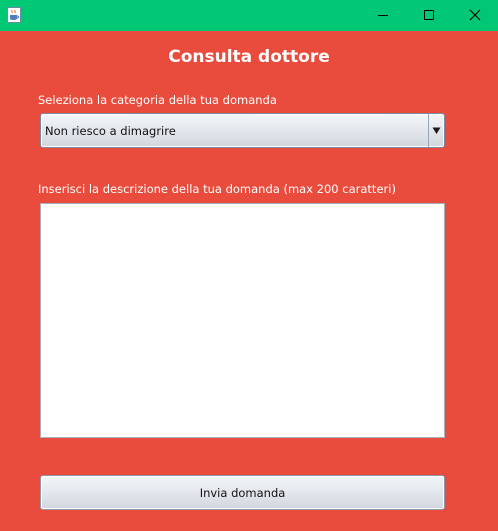  I want to click on category-label: Seleziona la categoria della tua domanda, so click(157, 100).